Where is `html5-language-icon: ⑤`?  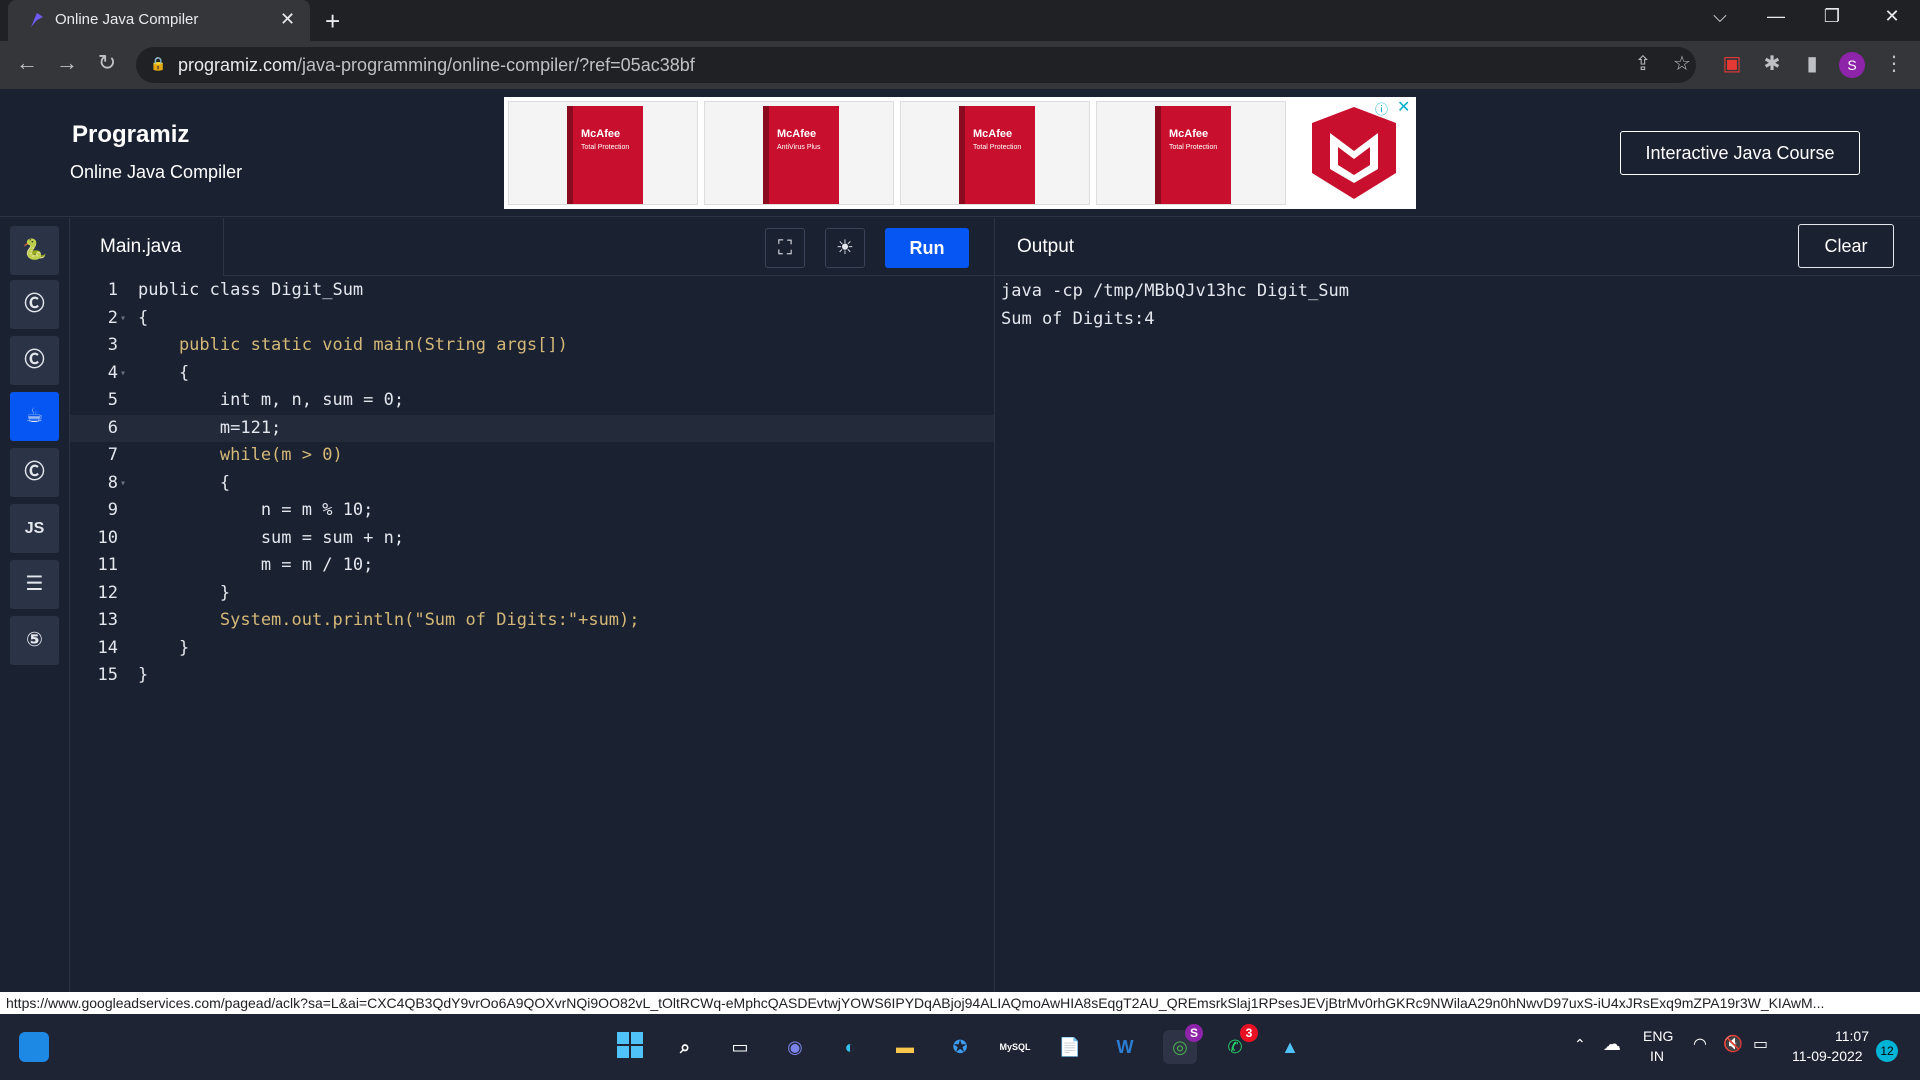
html5-language-icon: ⑤ is located at coordinates (34, 640).